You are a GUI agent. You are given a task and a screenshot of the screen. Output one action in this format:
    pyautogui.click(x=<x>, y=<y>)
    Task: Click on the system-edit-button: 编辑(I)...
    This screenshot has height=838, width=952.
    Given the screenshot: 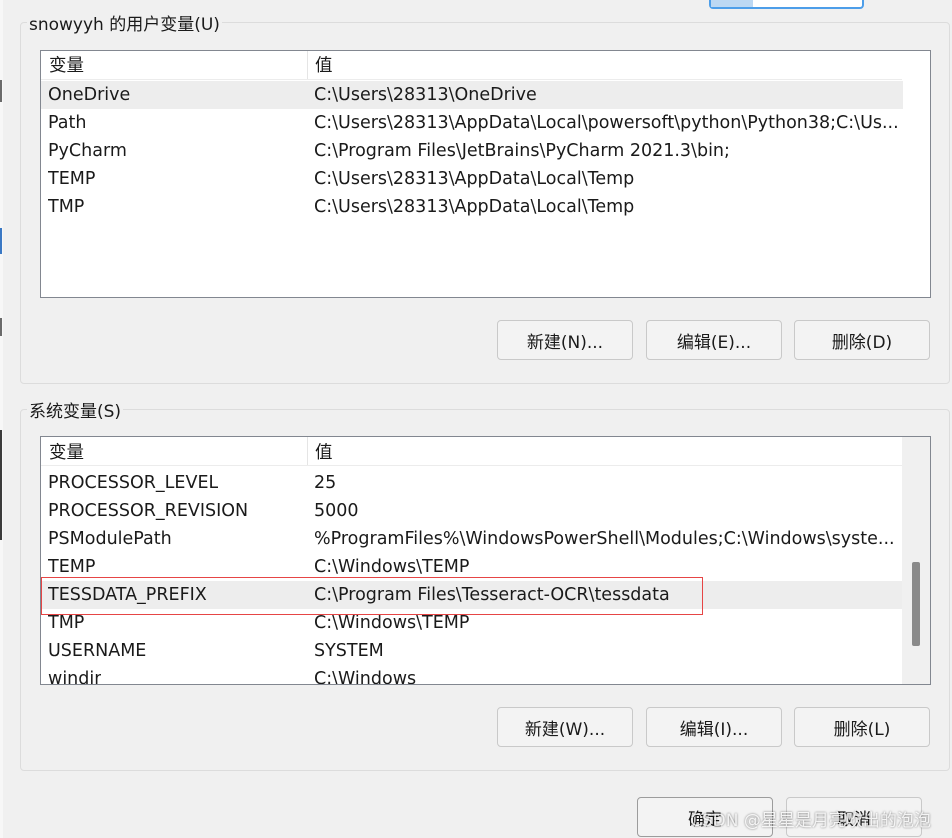 What is the action you would take?
    pyautogui.click(x=714, y=727)
    